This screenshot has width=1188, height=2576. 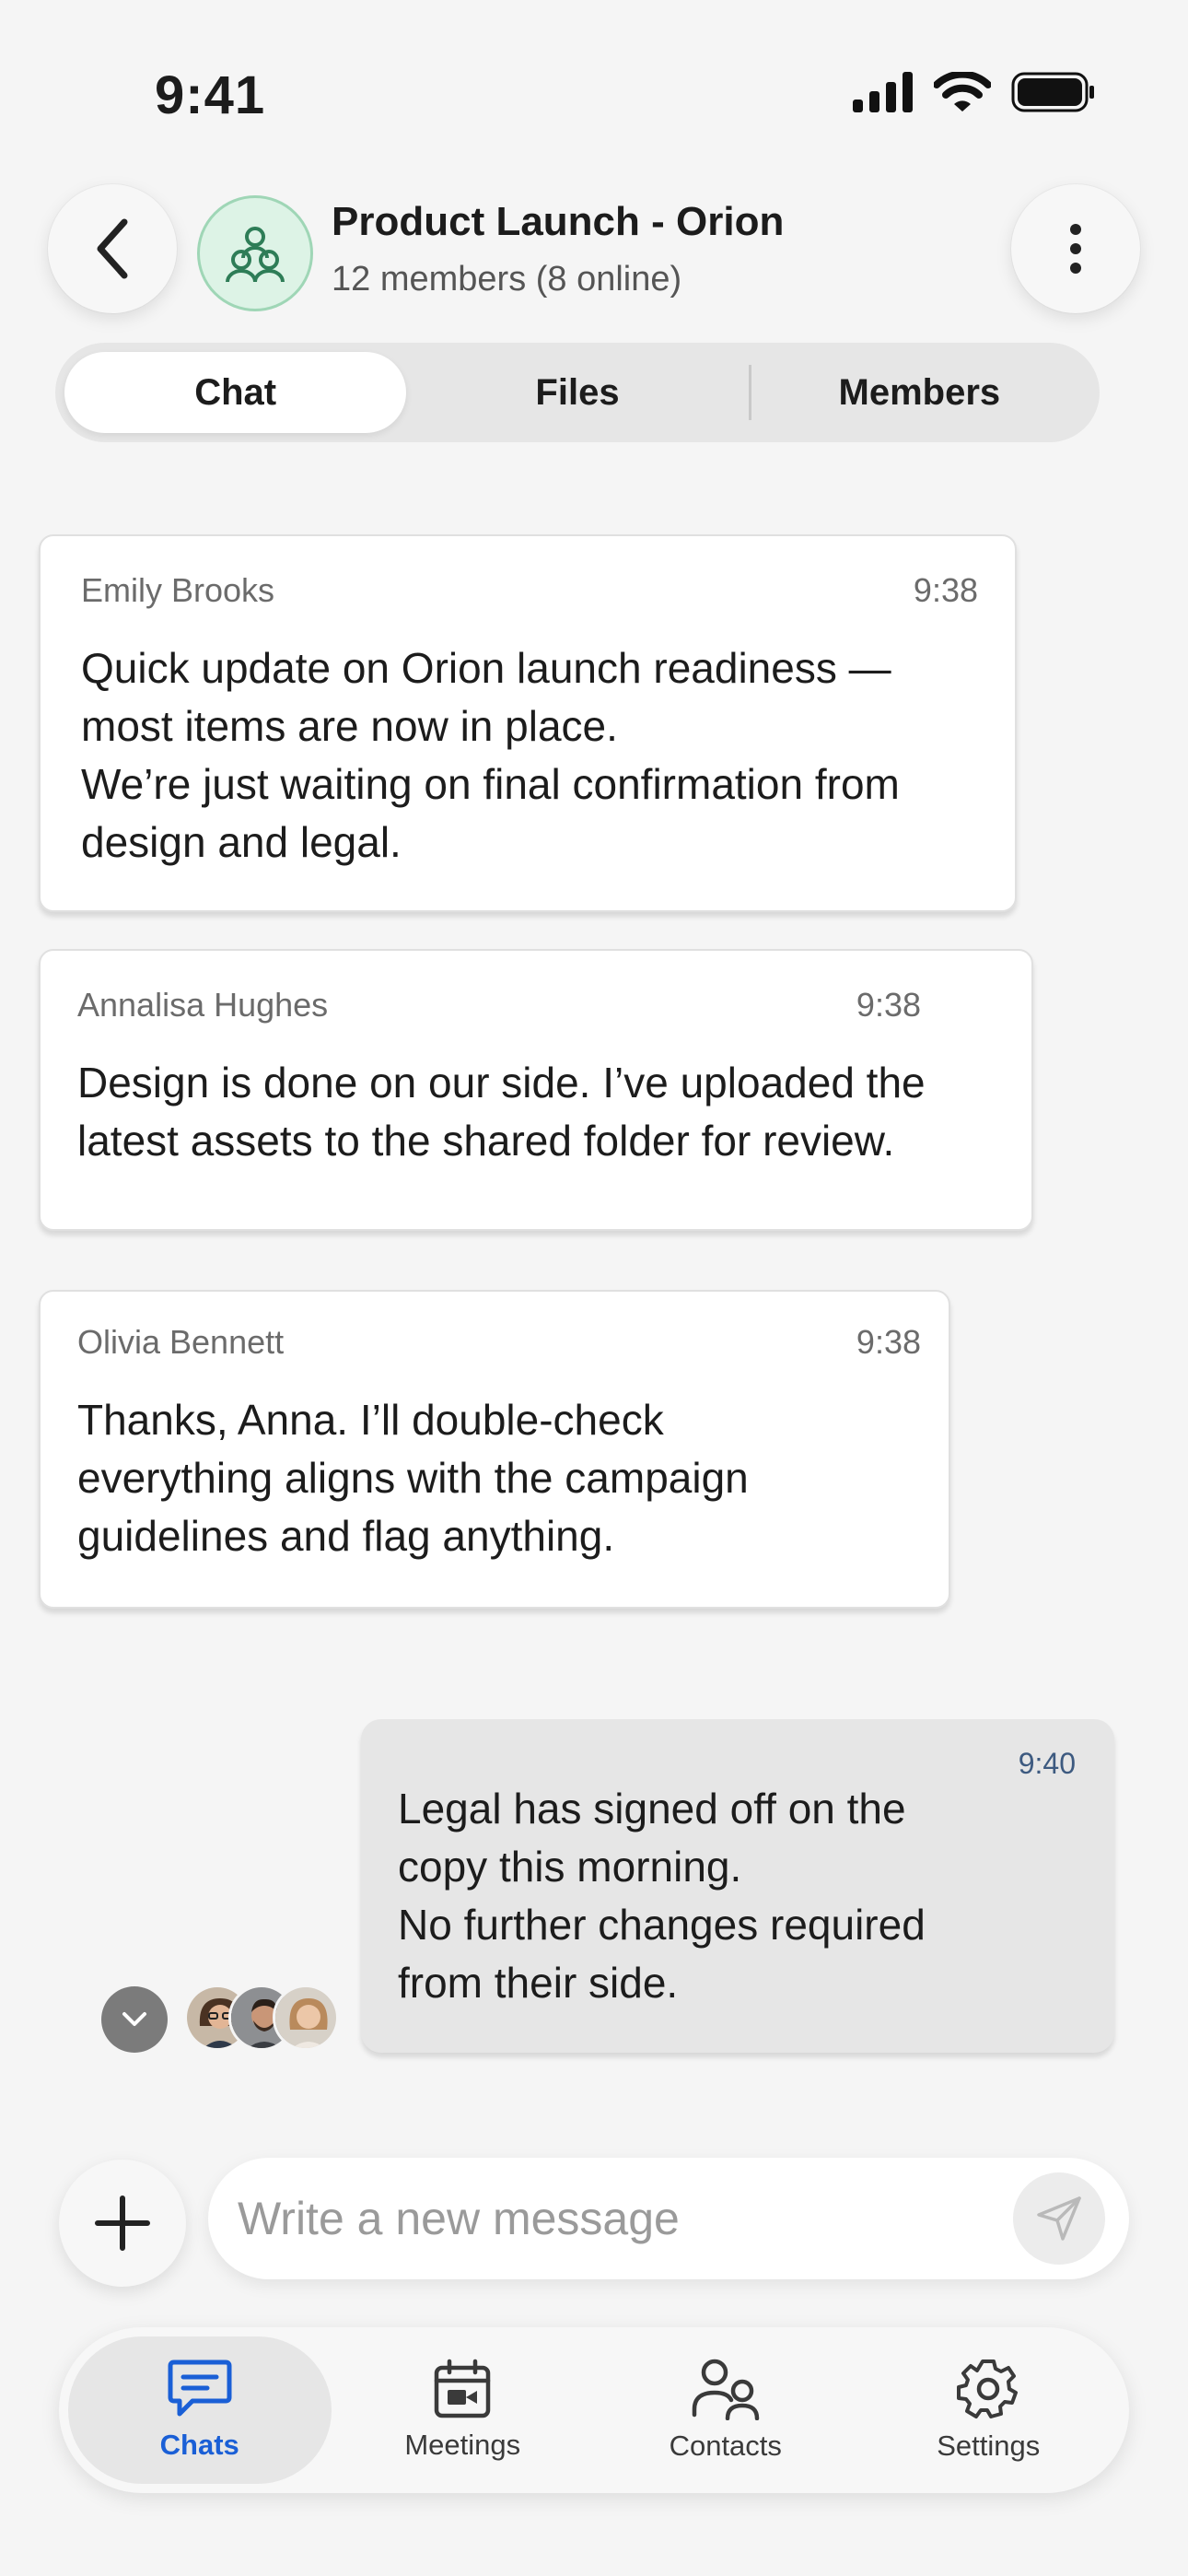 What do you see at coordinates (538, 1983) in the screenshot?
I see `message-line: from their side.` at bounding box center [538, 1983].